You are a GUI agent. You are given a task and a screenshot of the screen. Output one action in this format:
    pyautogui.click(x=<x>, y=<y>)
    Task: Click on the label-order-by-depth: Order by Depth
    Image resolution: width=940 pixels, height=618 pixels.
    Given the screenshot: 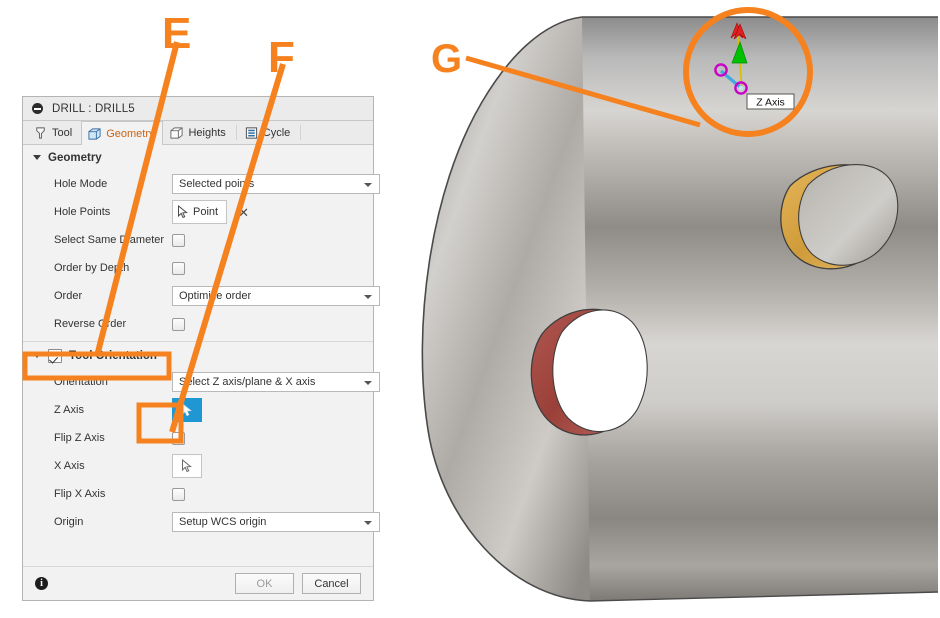 What is the action you would take?
    pyautogui.click(x=92, y=268)
    